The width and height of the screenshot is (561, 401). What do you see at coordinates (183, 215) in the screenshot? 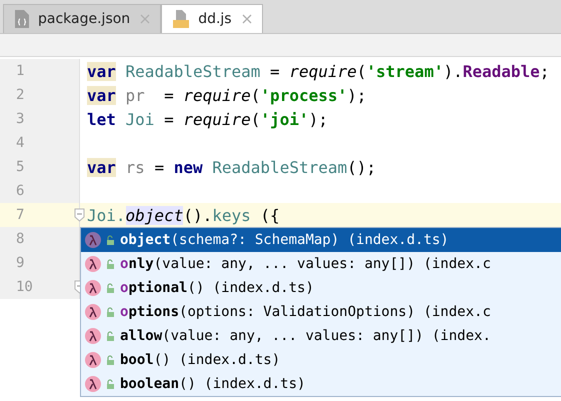
I see `code-line: Joi.object().keys ({` at bounding box center [183, 215].